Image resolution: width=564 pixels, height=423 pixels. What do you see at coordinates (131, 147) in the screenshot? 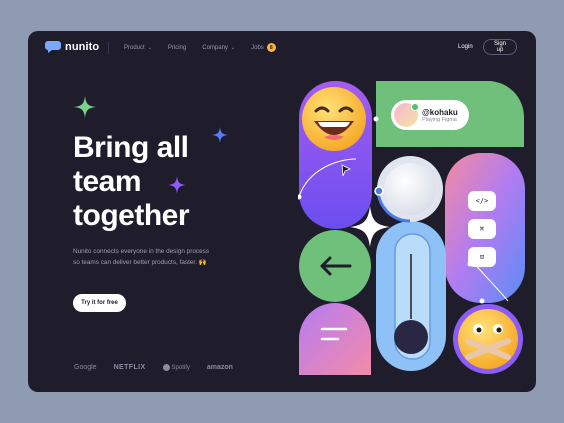
I see `hero-title-line-1: Bring all` at bounding box center [131, 147].